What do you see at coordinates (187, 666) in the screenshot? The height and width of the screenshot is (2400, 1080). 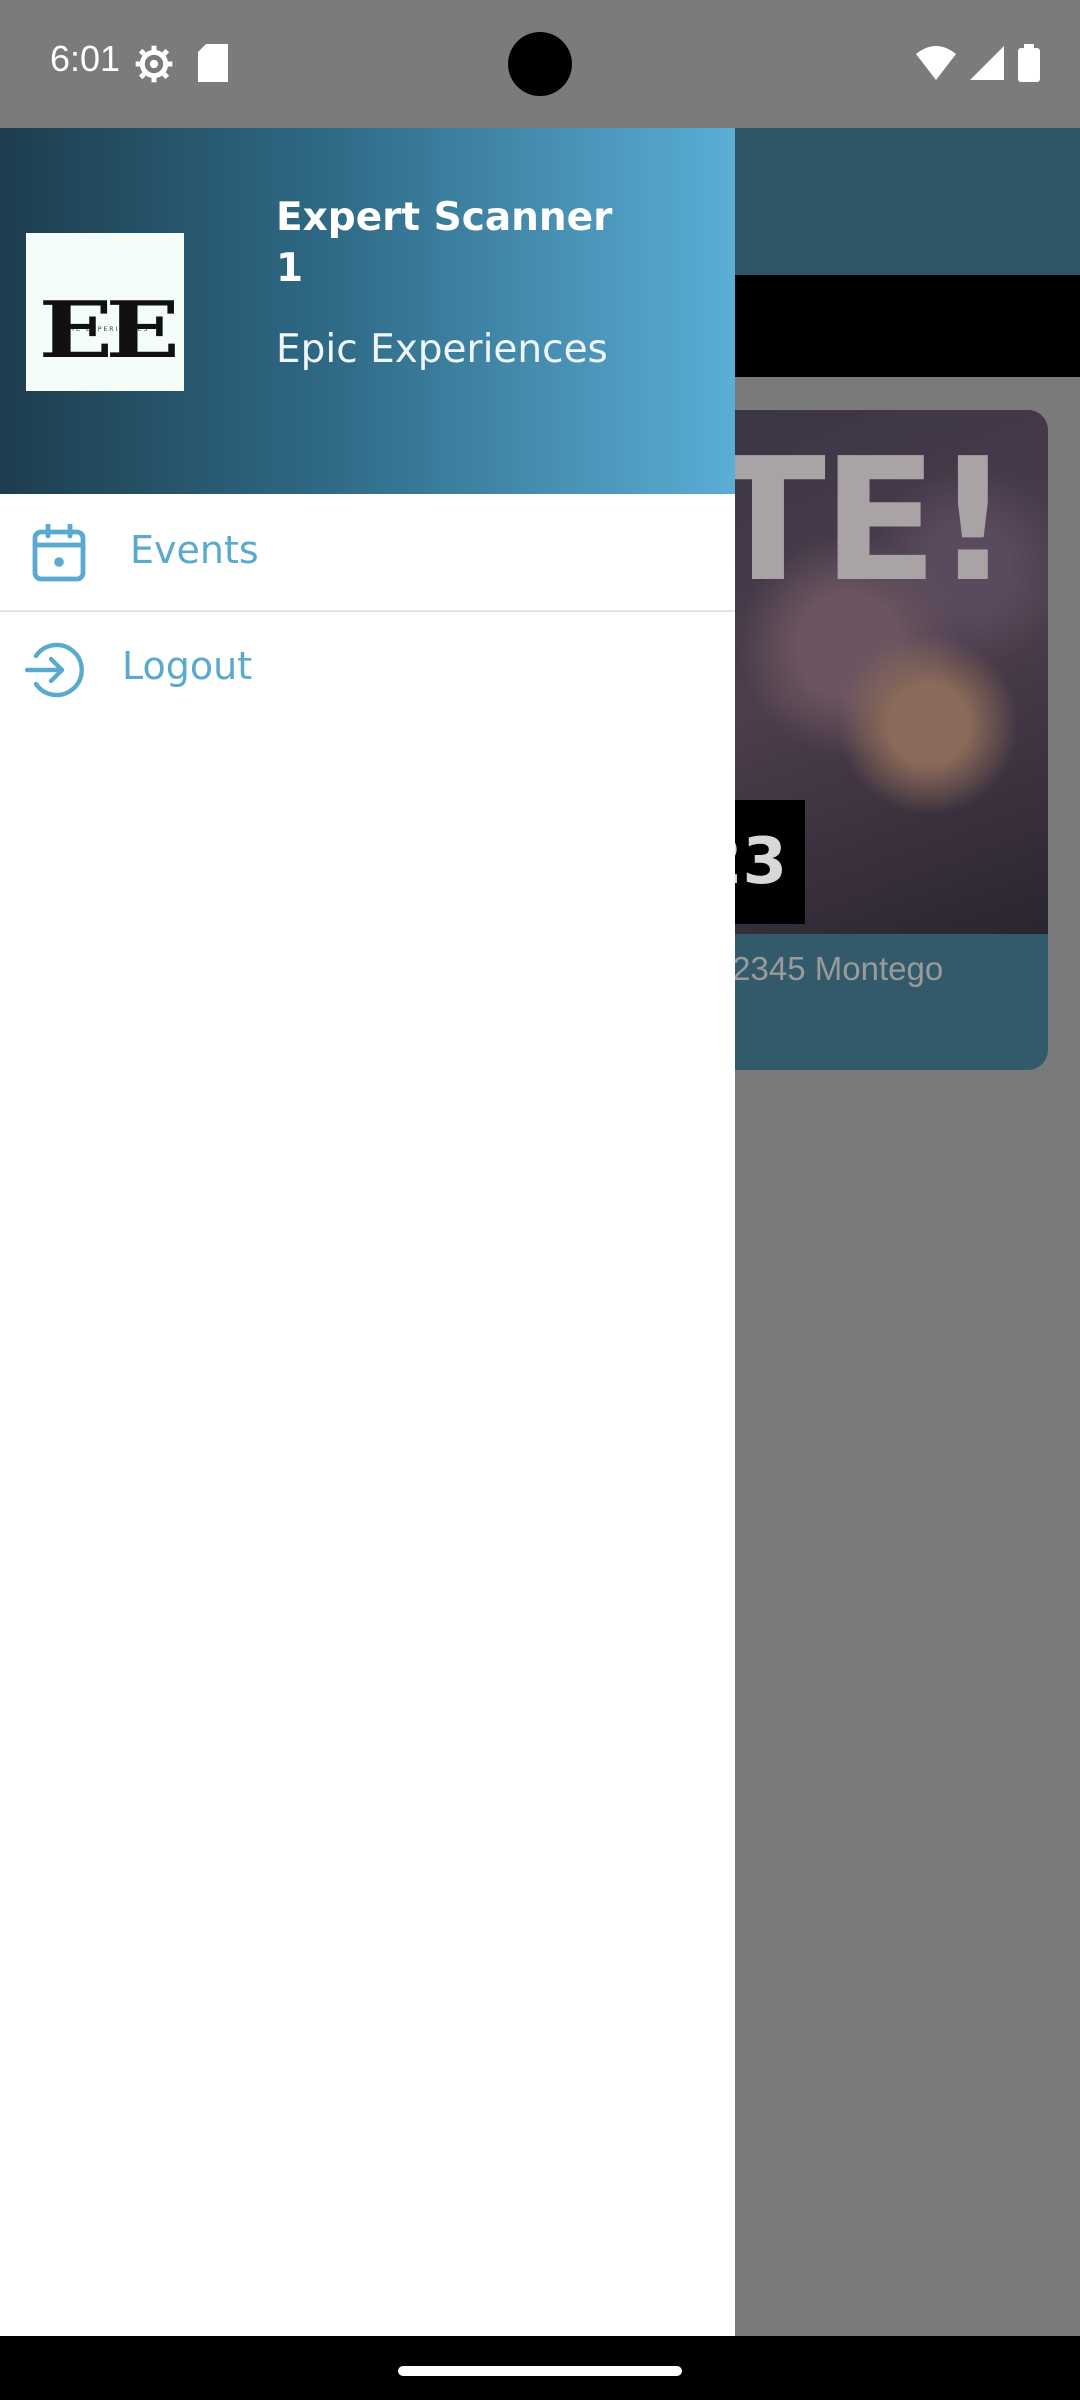 I see `nav-item-logout-label: Logout` at bounding box center [187, 666].